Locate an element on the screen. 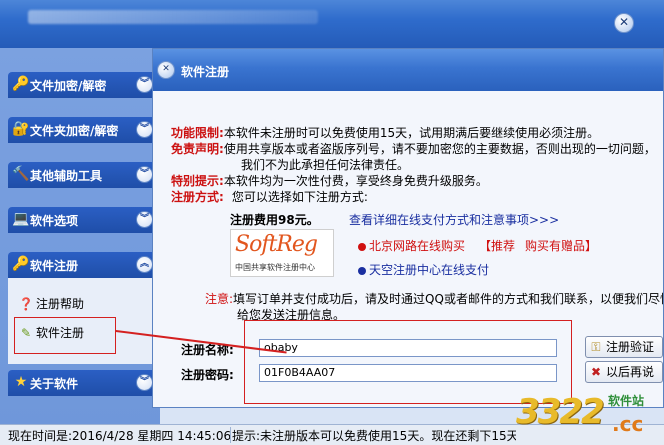 The image size is (664, 445). method-line: 注册方式: 您可以选择如下注册方式: is located at coordinates (269, 196).